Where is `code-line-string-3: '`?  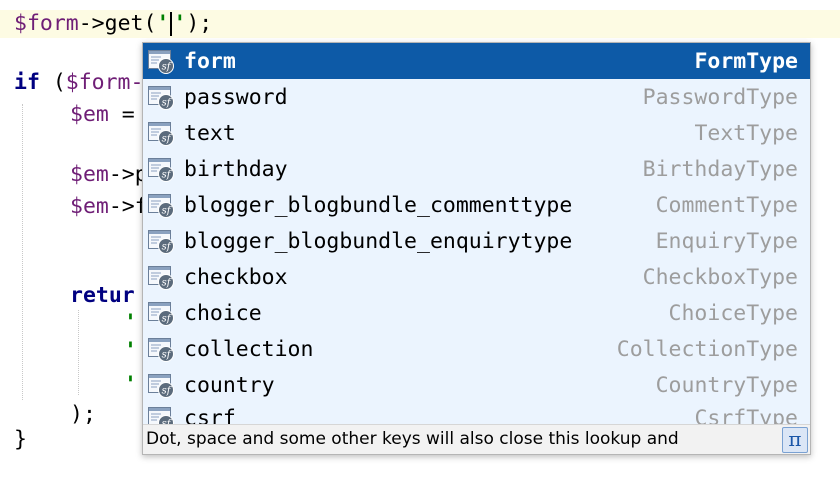 code-line-string-3: ' is located at coordinates (130, 385).